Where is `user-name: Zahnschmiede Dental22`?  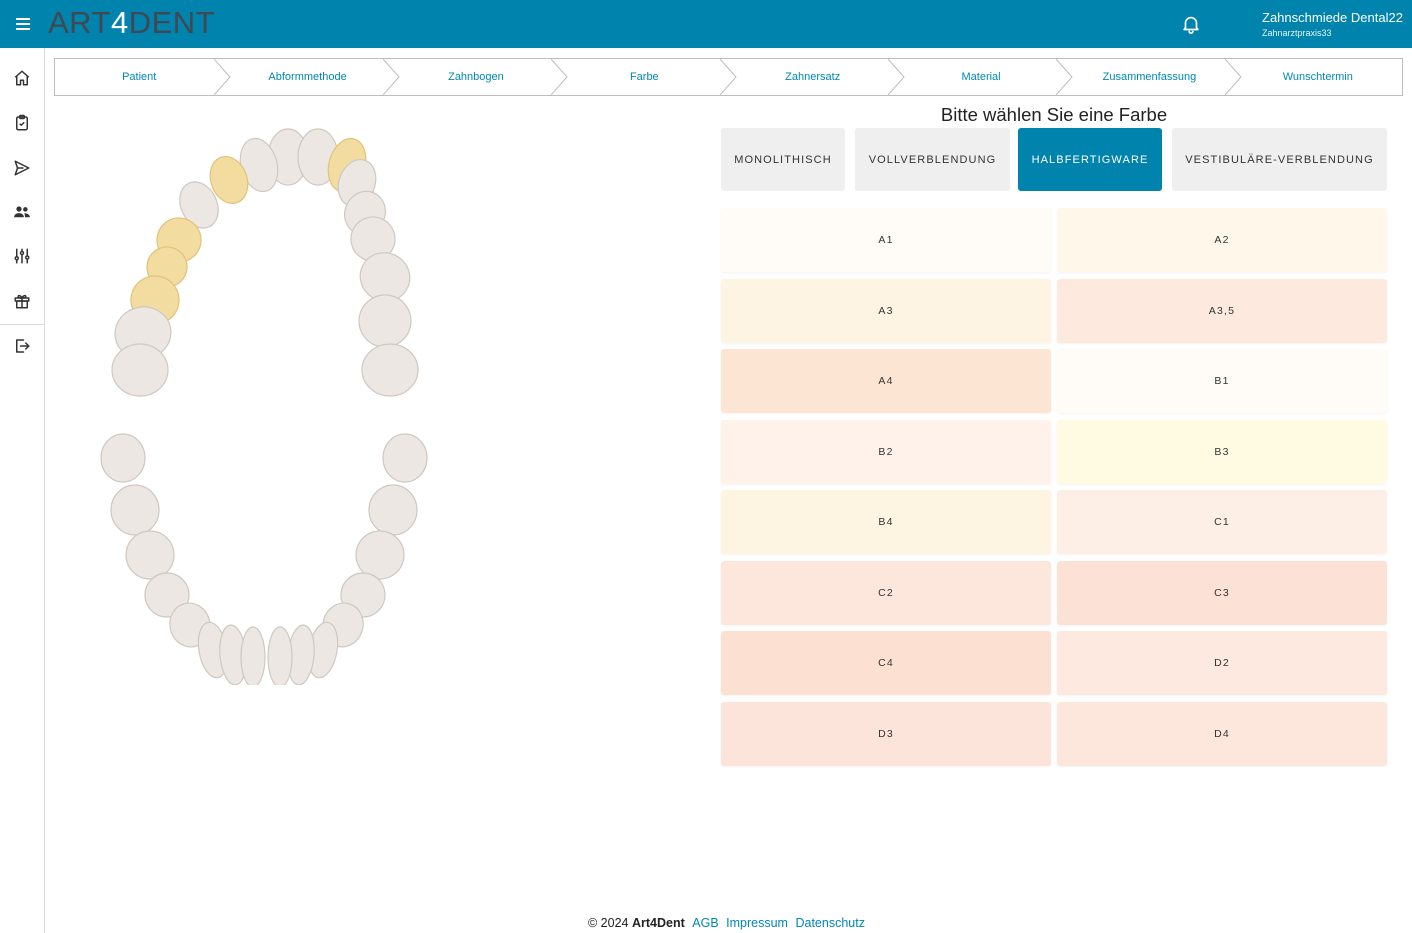
user-name: Zahnschmiede Dental22 is located at coordinates (1332, 17).